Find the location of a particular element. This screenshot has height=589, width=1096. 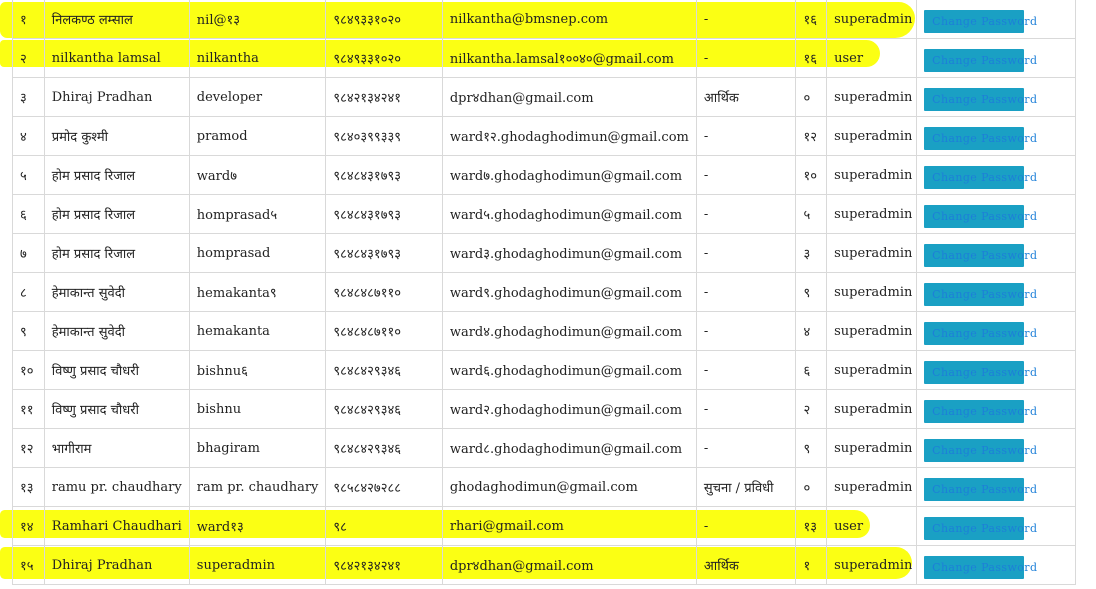

username-cell: pramod is located at coordinates (257, 136).